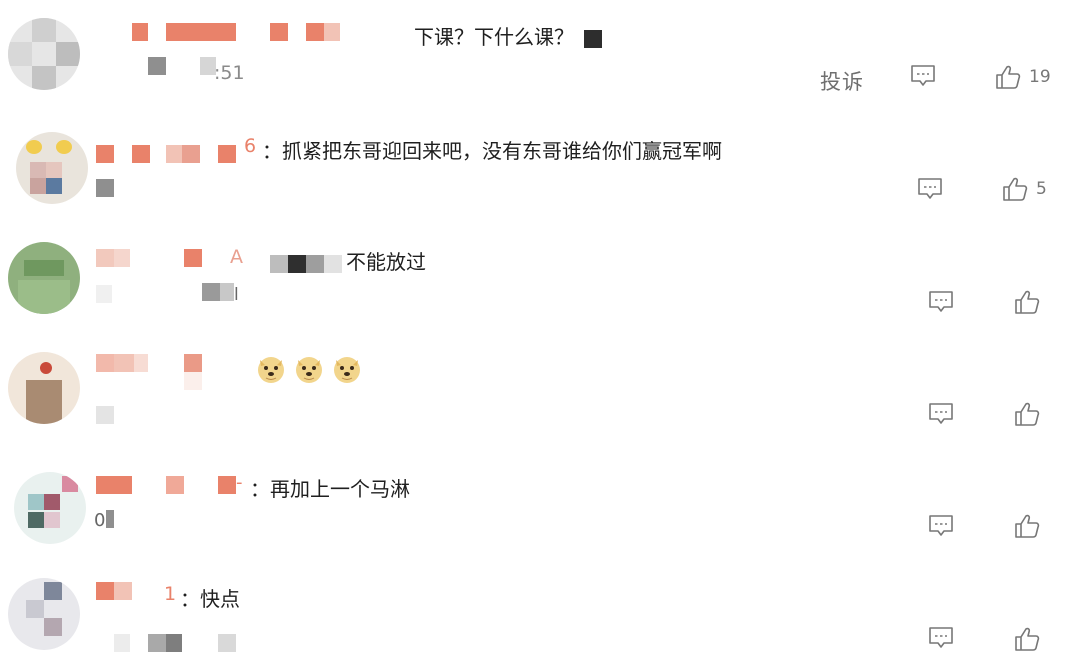 Image resolution: width=1080 pixels, height=658 pixels. Describe the element at coordinates (842, 81) in the screenshot. I see `report-button: 投诉` at that location.